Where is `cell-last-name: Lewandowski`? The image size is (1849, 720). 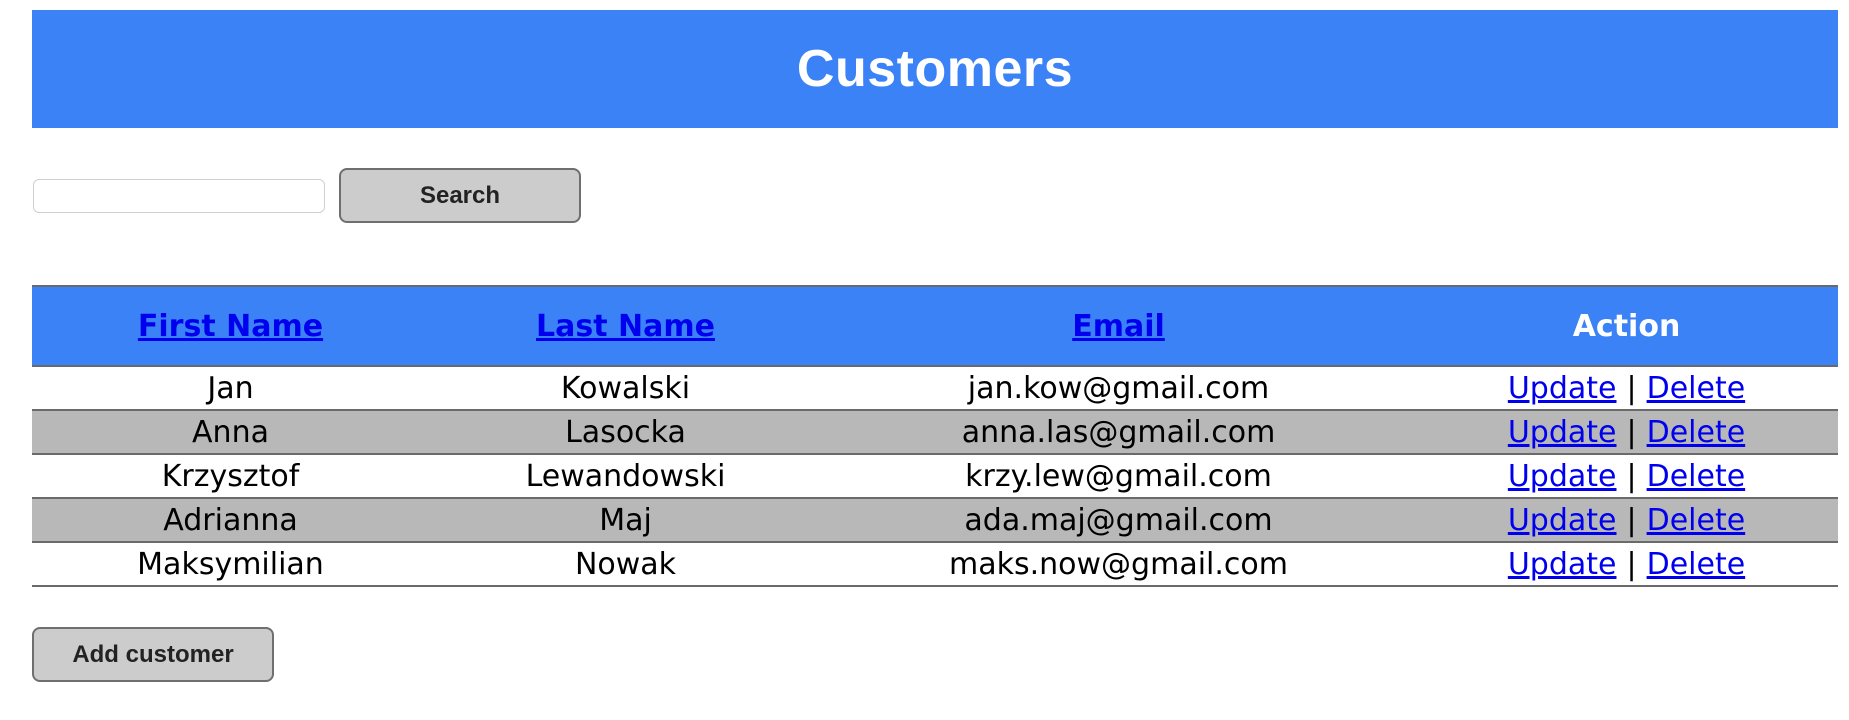
cell-last-name: Lewandowski is located at coordinates (625, 476).